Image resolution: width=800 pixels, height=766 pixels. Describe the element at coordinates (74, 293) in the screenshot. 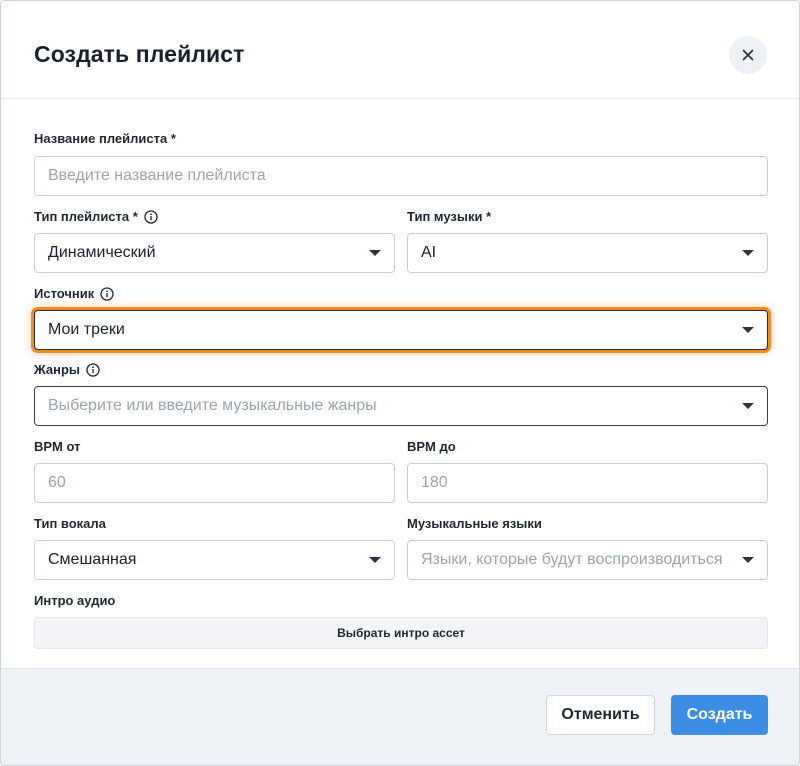

I see `source-label: Источник` at that location.